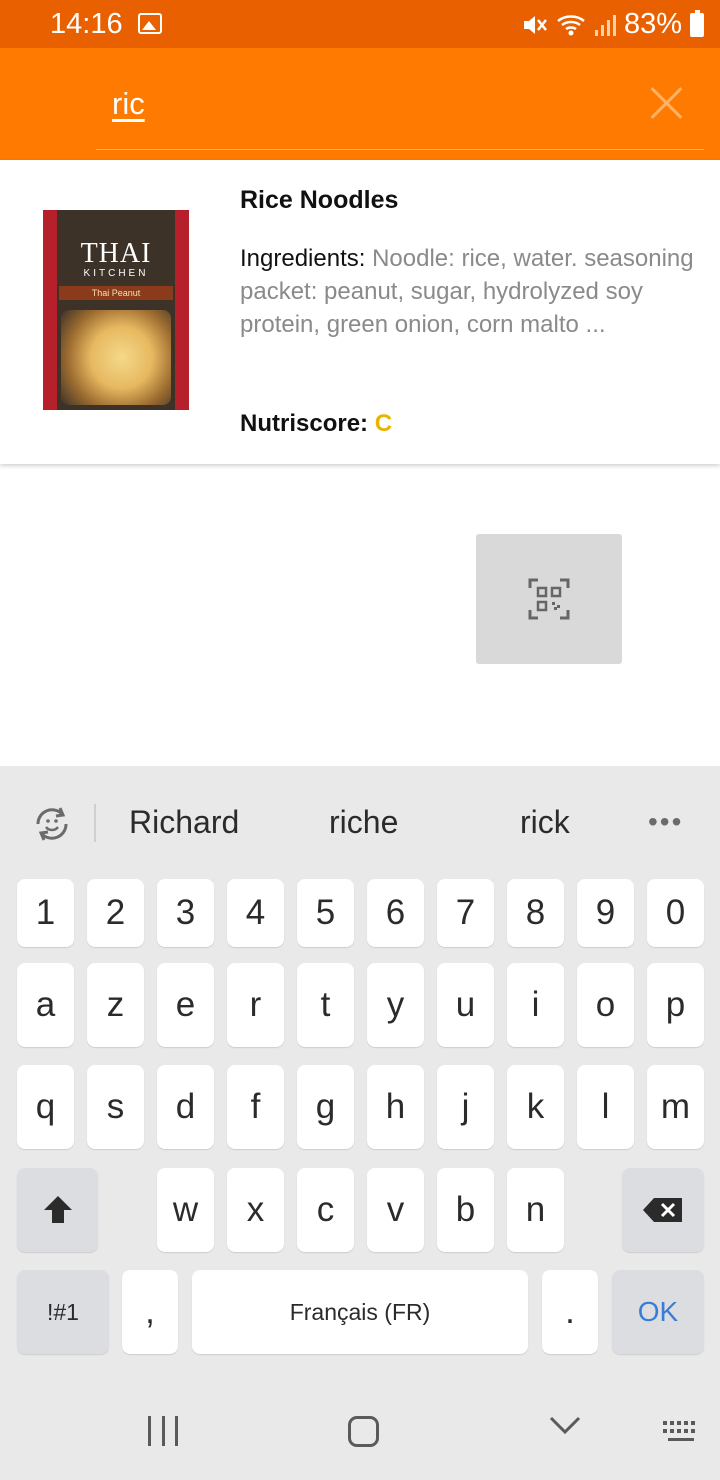  Describe the element at coordinates (535, 1210) in the screenshot. I see `letter-key-n: n` at that location.